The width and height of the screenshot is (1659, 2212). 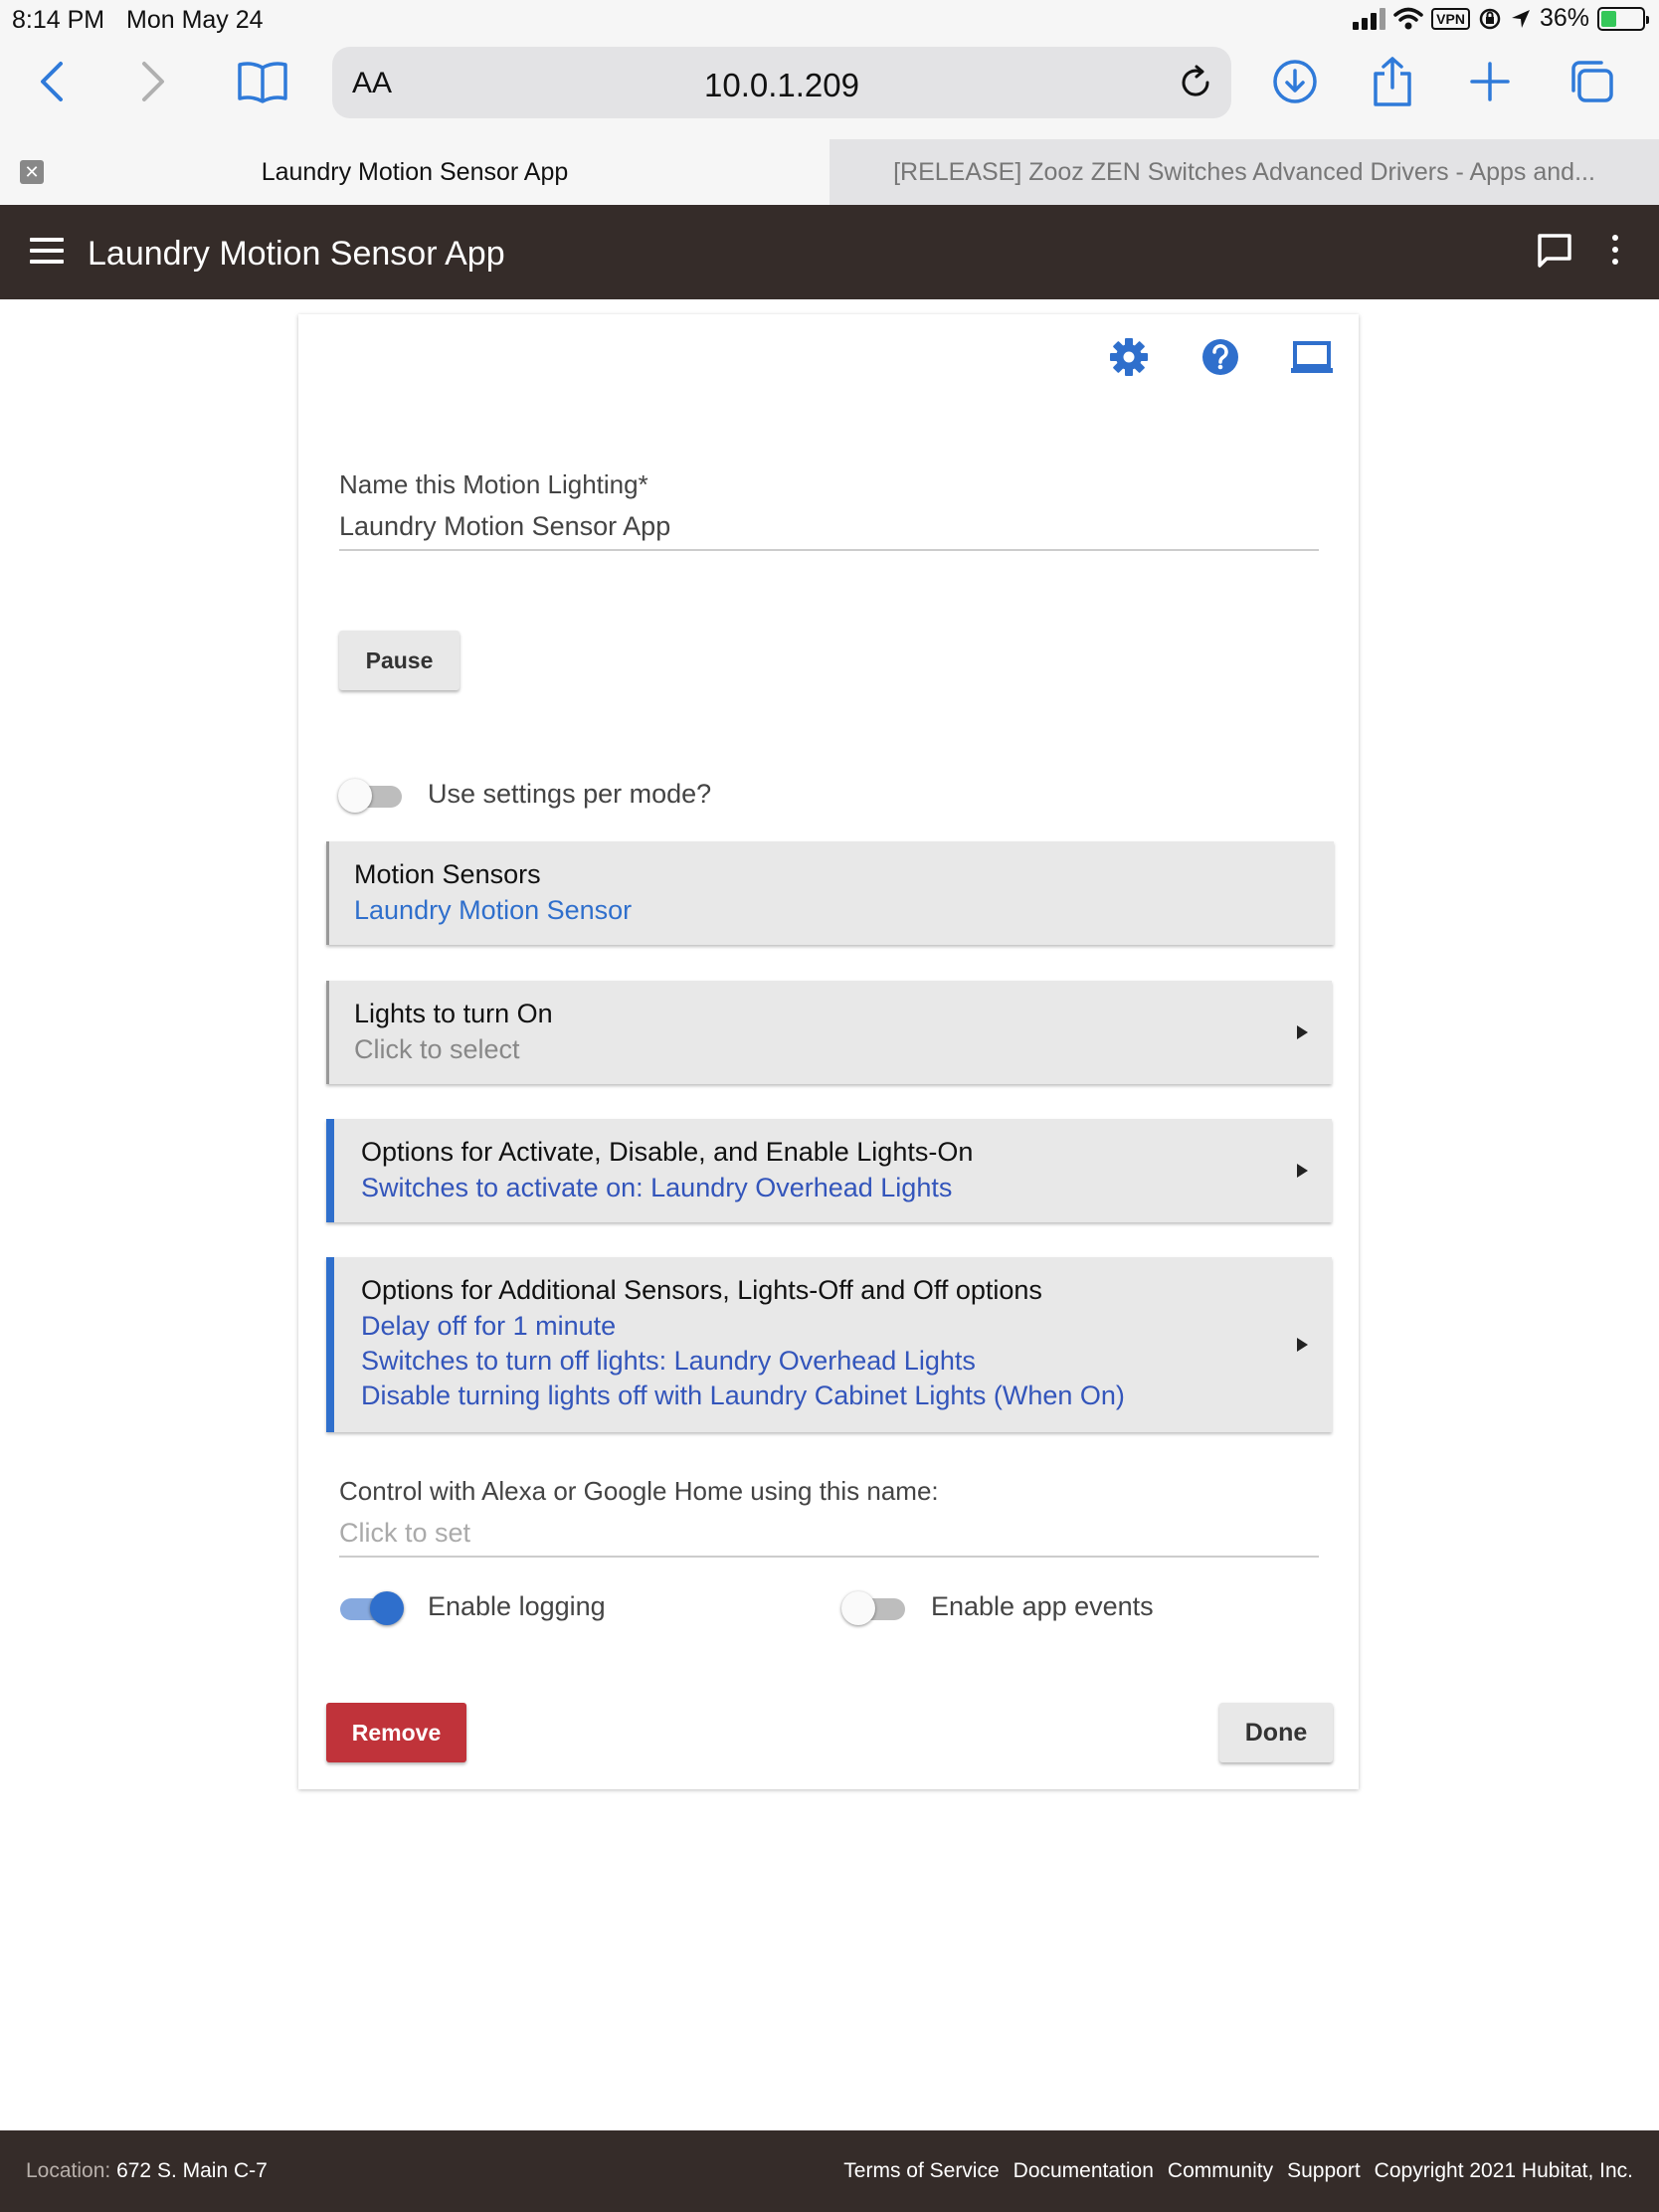 I want to click on section-title: Motion Sensors, so click(x=447, y=874).